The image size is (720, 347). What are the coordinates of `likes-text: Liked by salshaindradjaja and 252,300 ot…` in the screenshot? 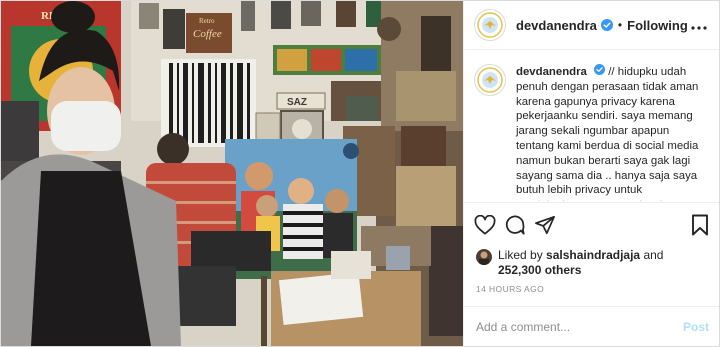 It's located at (580, 263).